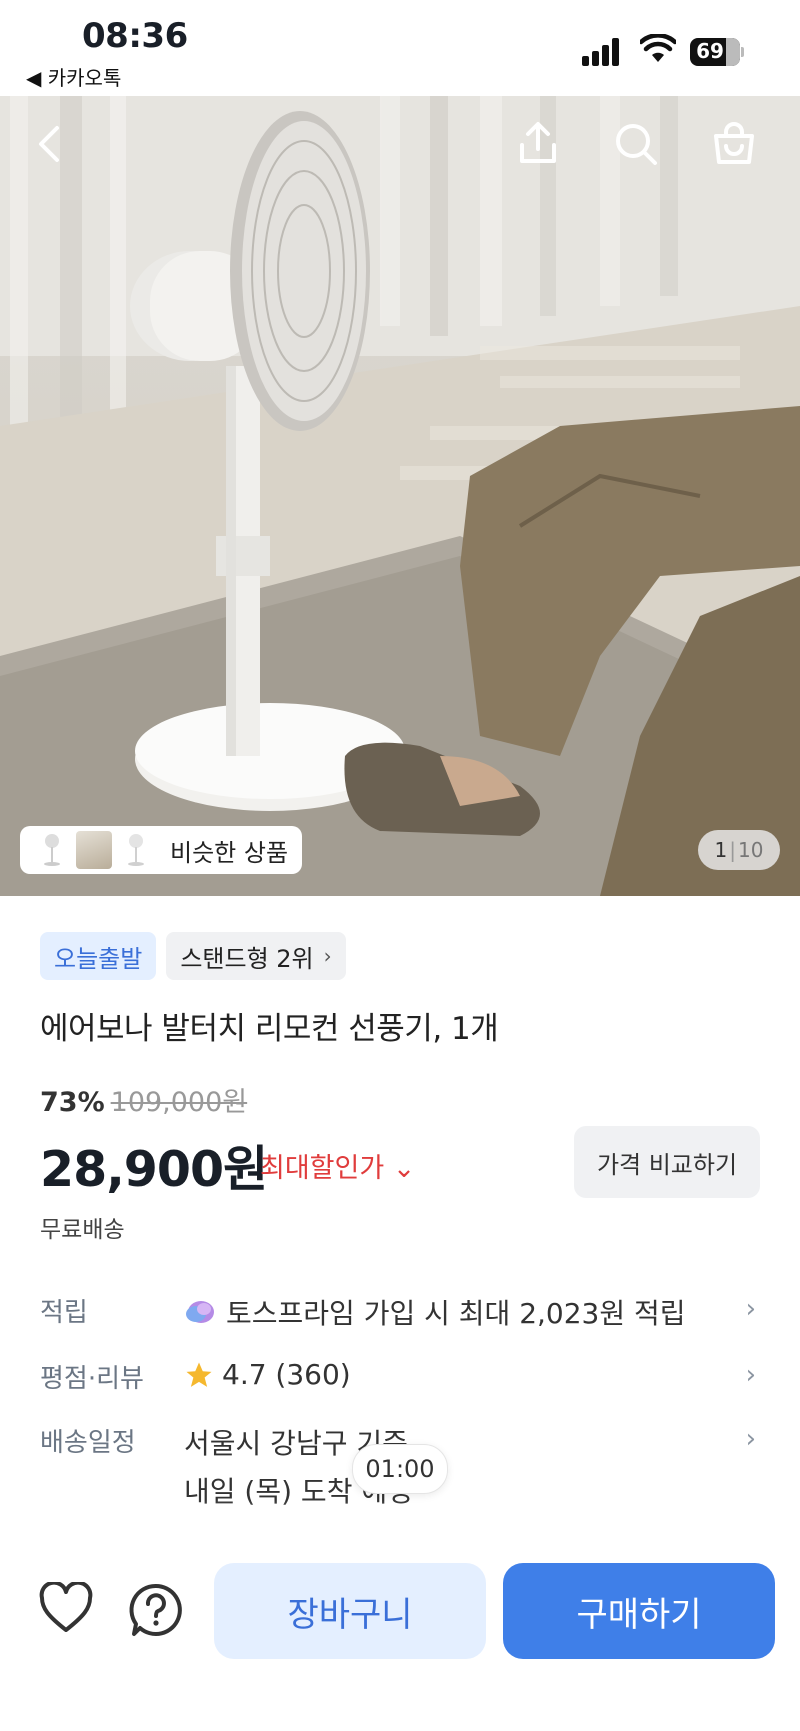  Describe the element at coordinates (400, 48) in the screenshot. I see `status-bar: 08:36 ◀ 카카오톡 69` at that location.